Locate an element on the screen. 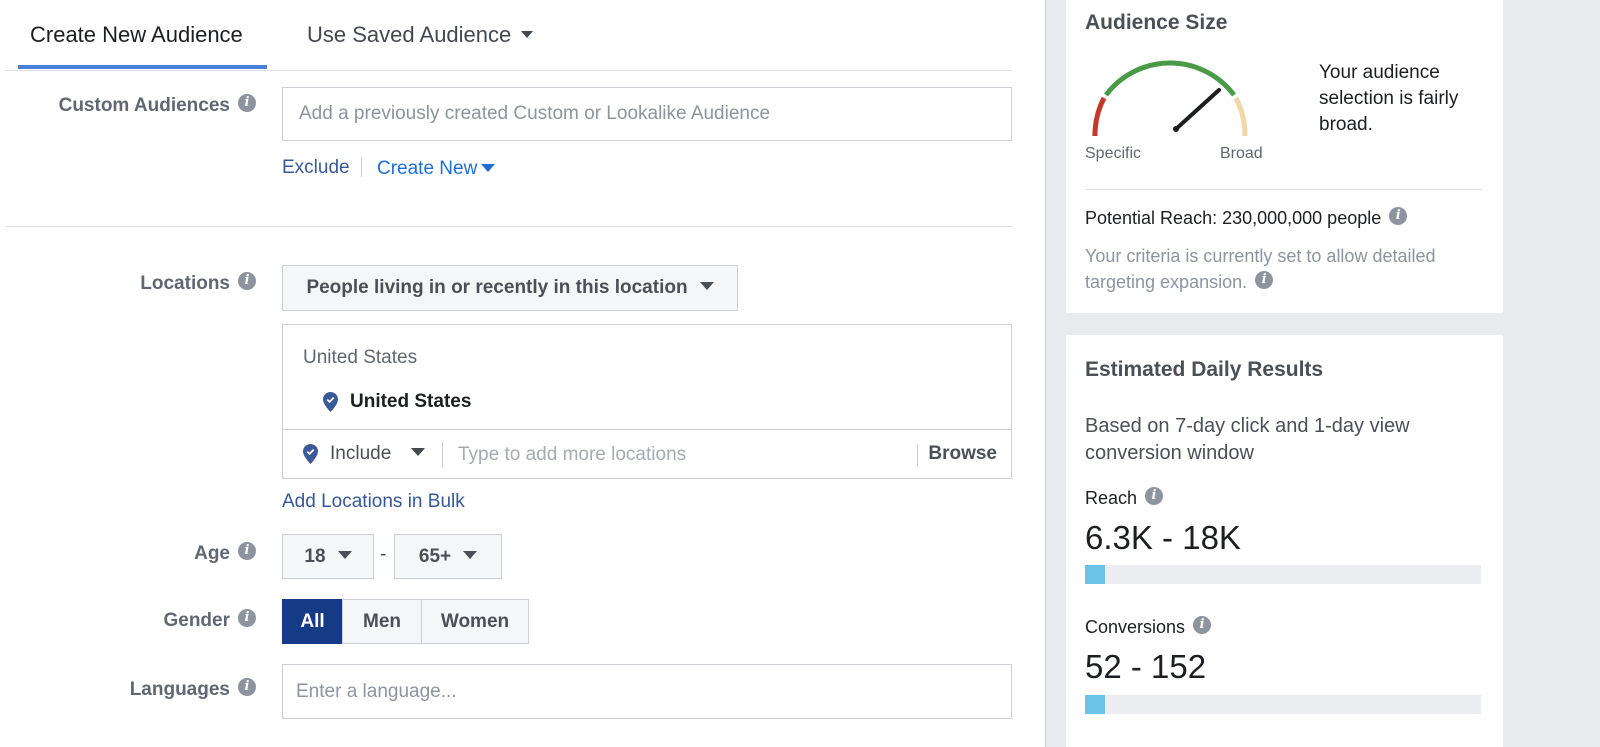 This screenshot has height=747, width=1600. custom-audiences-label: Custom Audiences i is located at coordinates (157, 105).